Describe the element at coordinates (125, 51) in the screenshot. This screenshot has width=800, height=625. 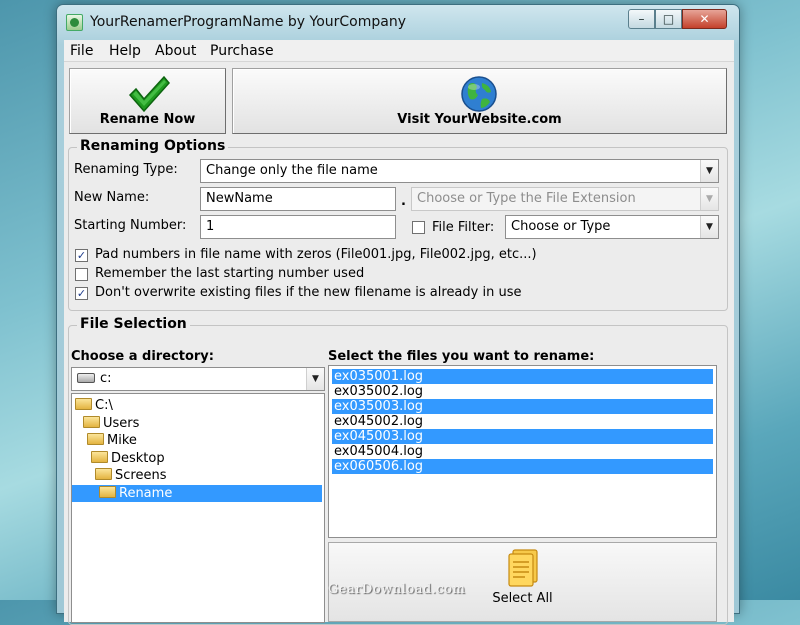
I see `menu-help: Help` at that location.